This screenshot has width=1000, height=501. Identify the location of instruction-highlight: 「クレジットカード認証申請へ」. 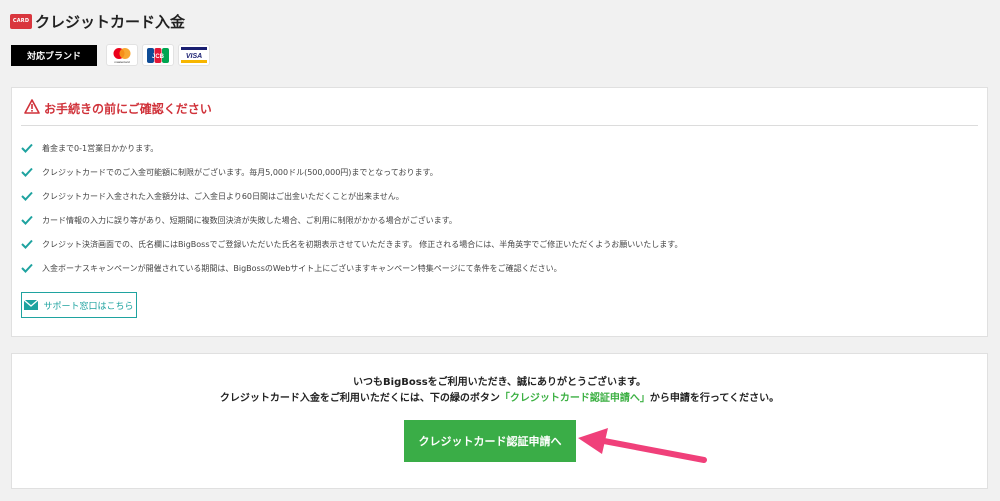
(574, 398).